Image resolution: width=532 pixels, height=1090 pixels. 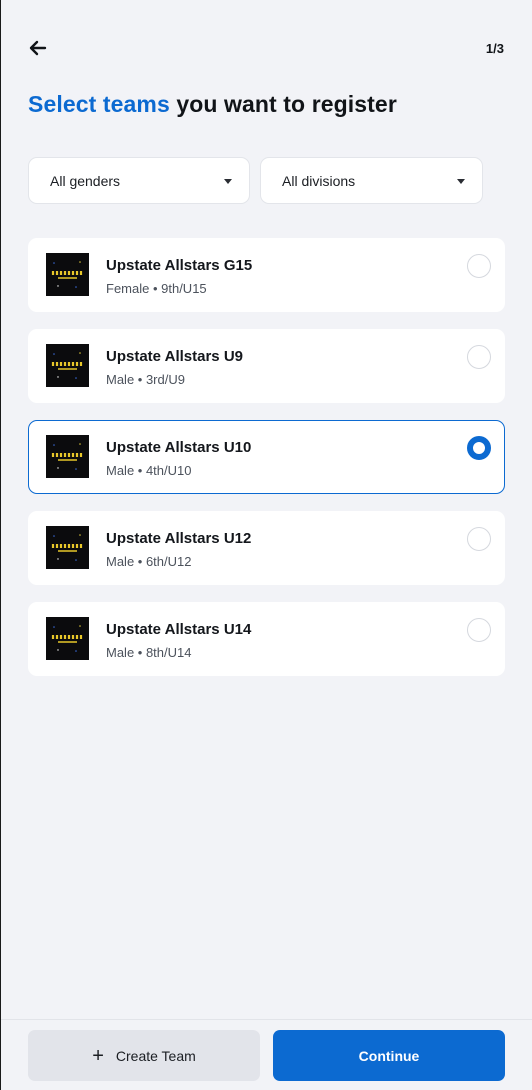 What do you see at coordinates (266, 275) in the screenshot?
I see `team-row: Upstate Allstars G15 Female • 9th/U15` at bounding box center [266, 275].